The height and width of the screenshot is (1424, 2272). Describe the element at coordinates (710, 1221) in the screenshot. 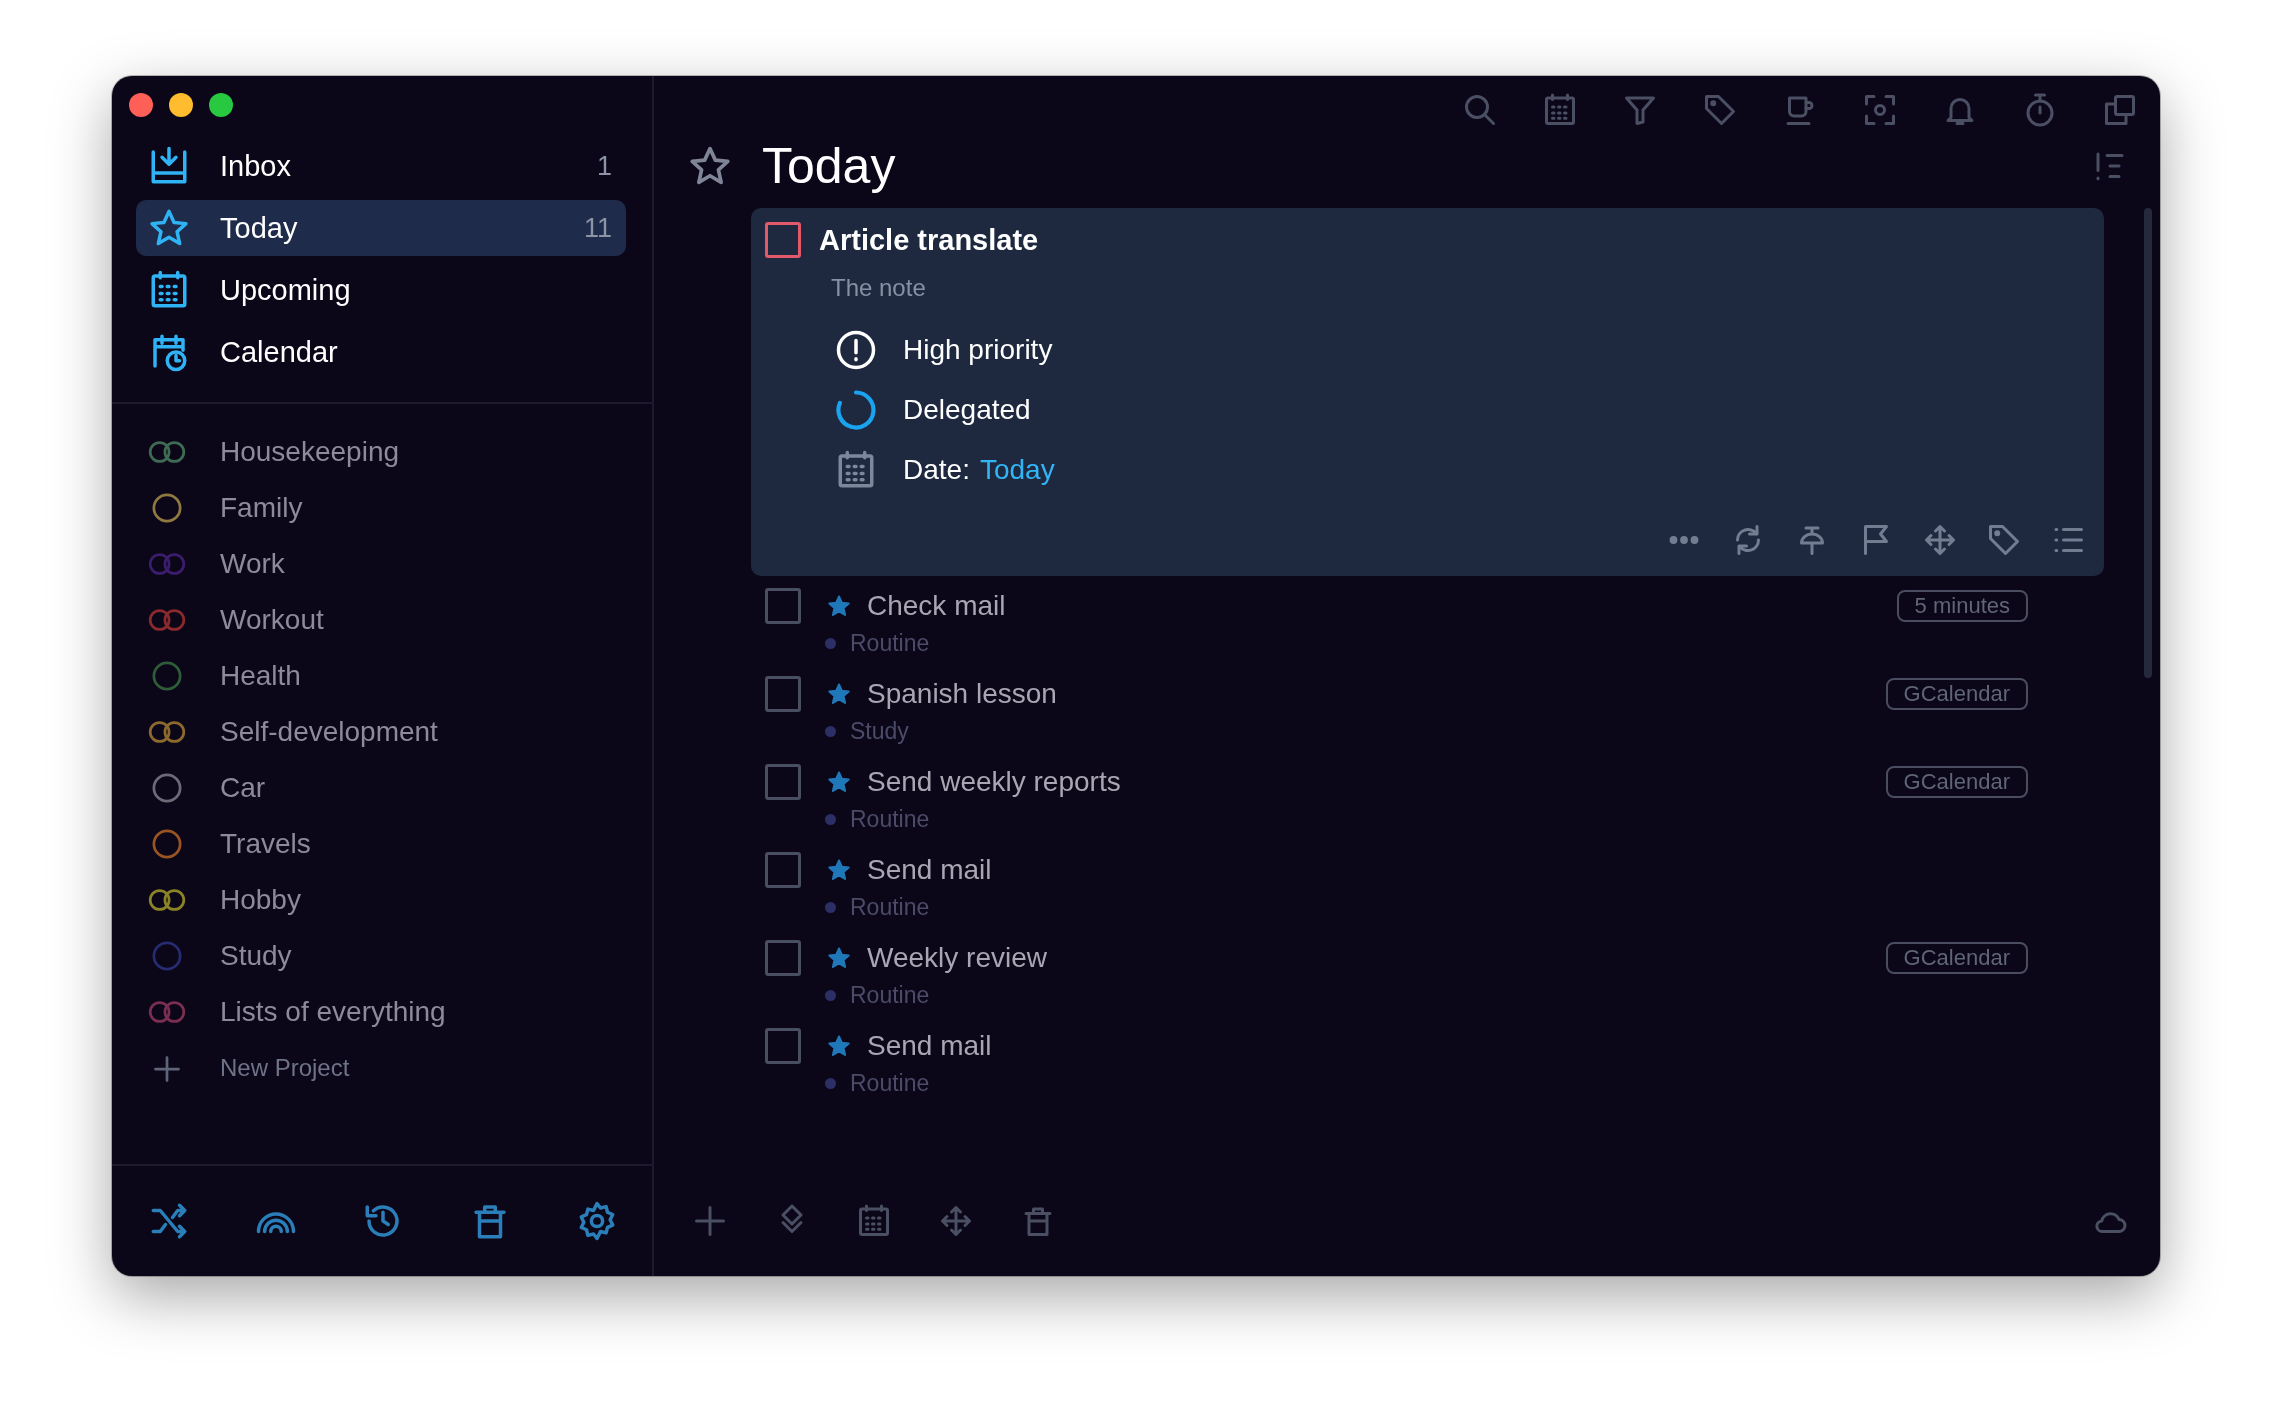

I see `add-icon` at that location.